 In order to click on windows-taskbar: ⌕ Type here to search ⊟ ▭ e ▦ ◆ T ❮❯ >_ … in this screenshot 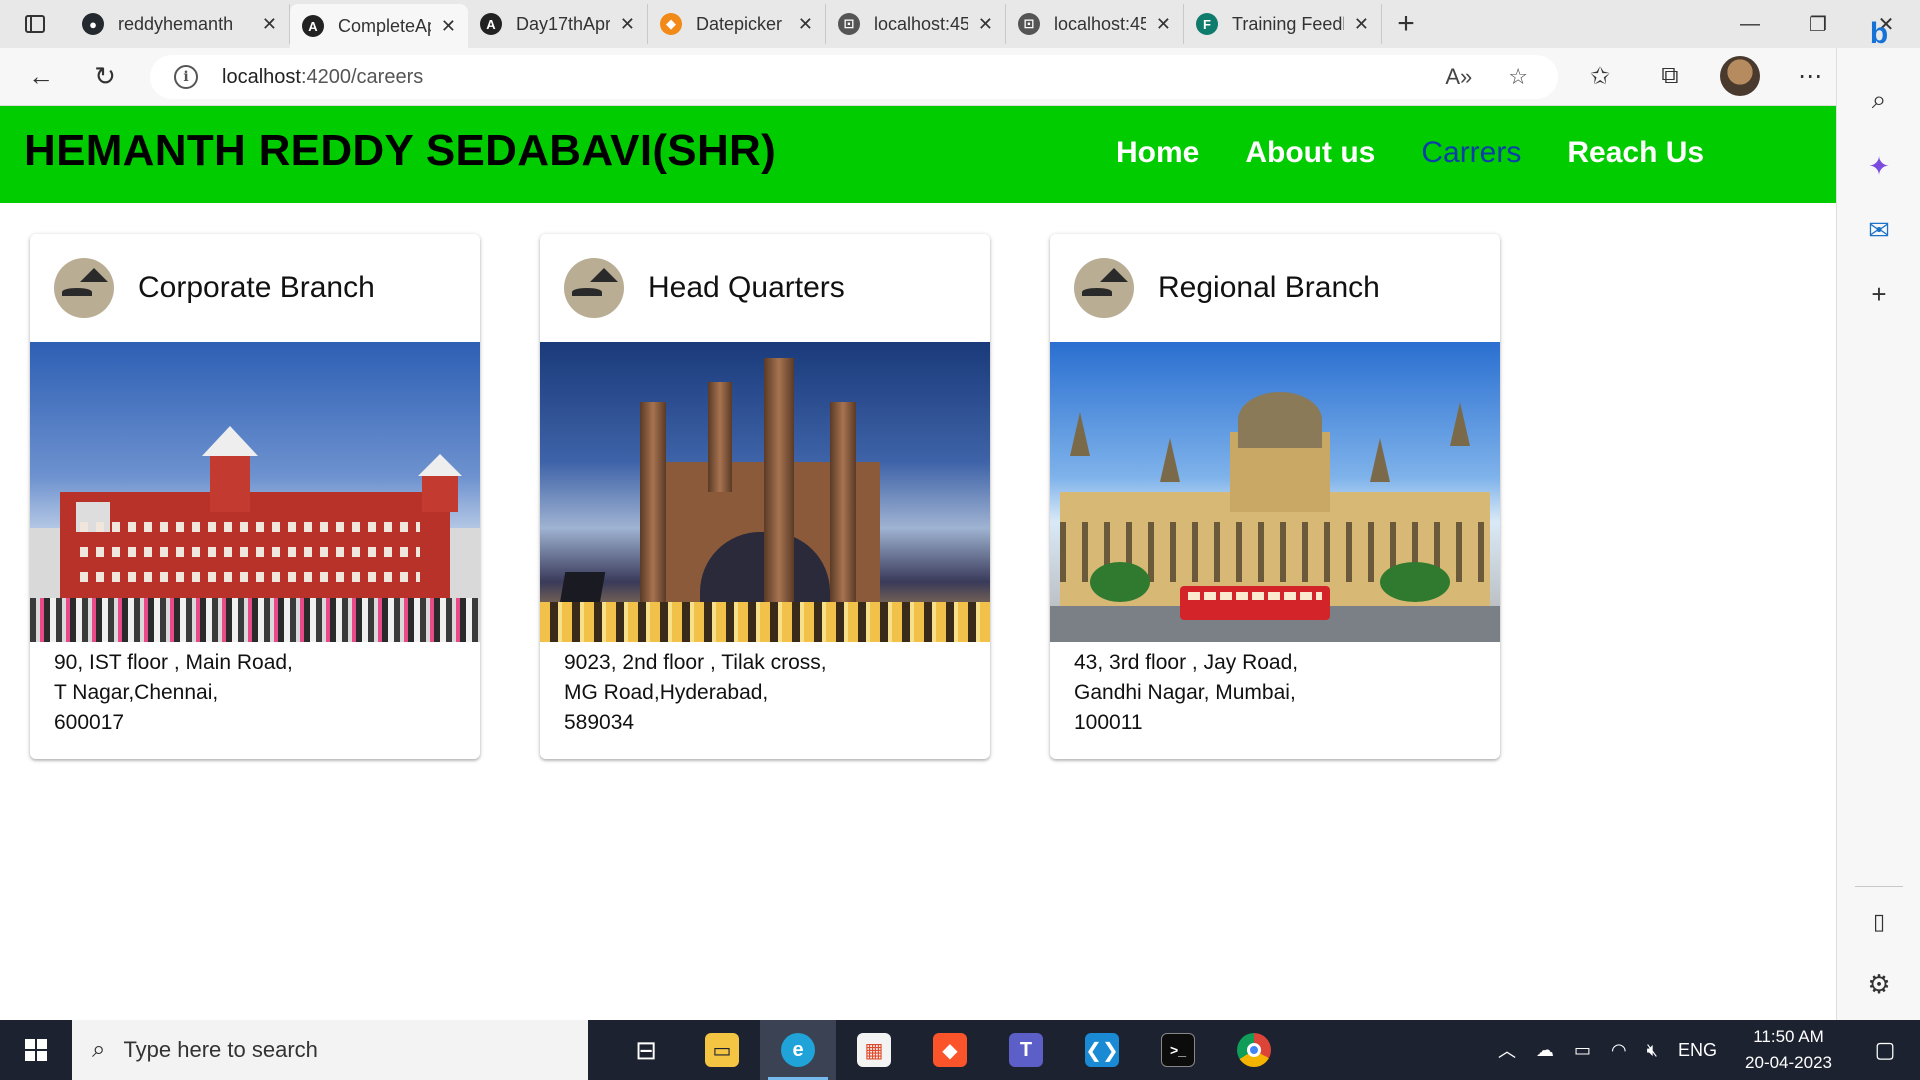, I will do `click(960, 1050)`.